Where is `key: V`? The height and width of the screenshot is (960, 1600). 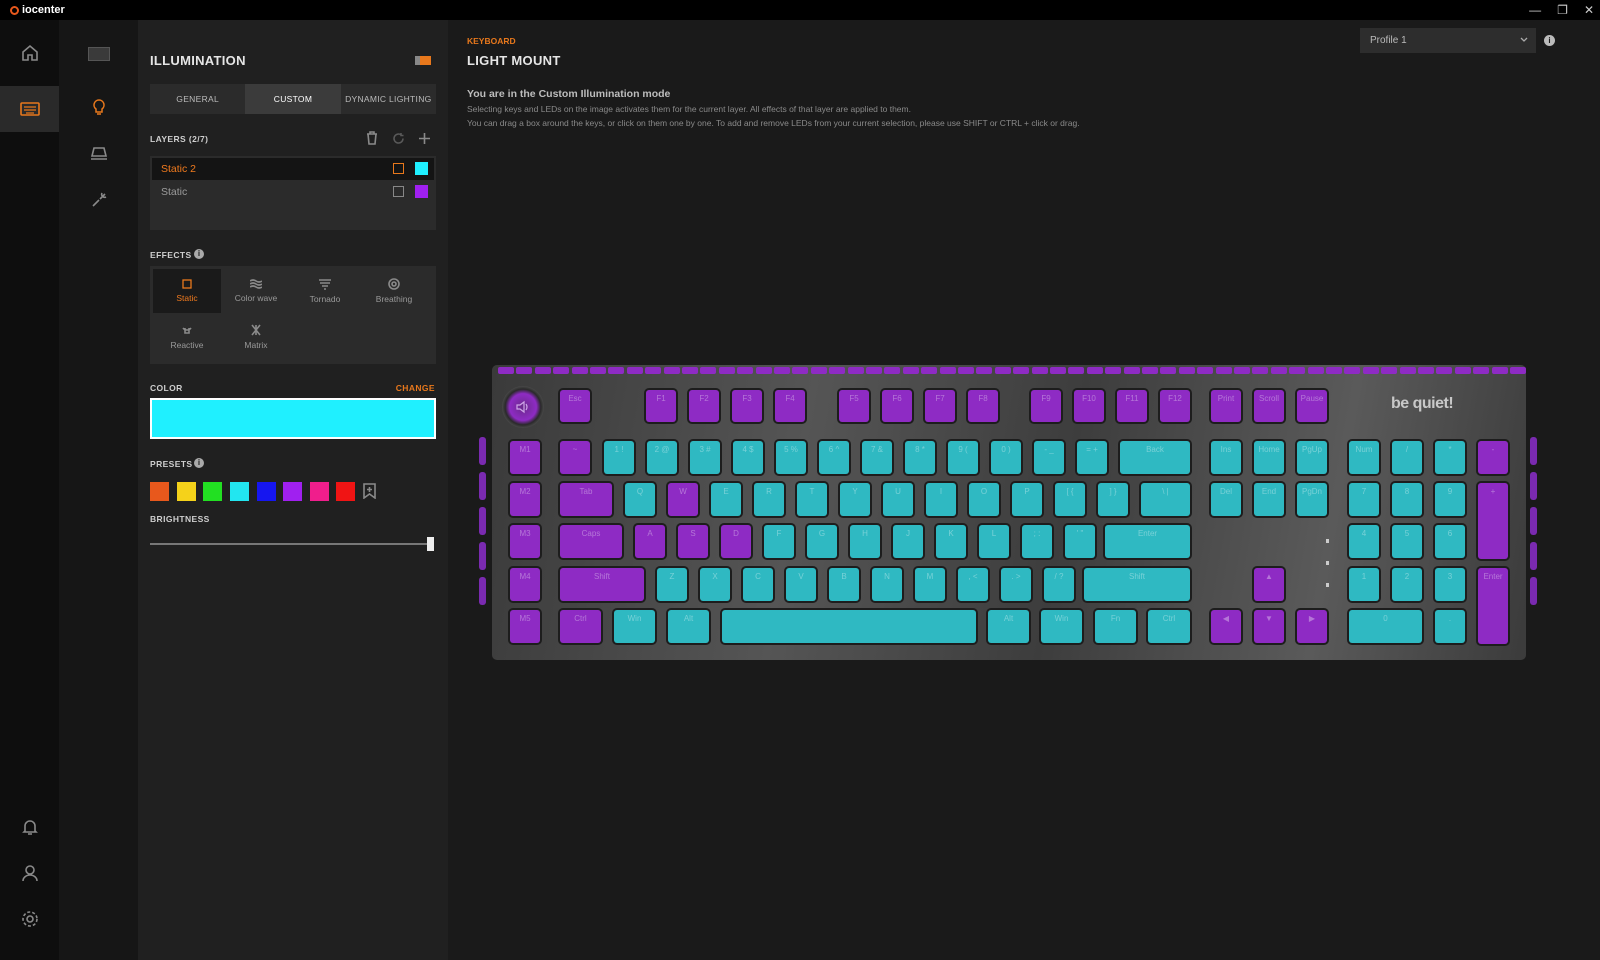
key: V is located at coordinates (801, 584).